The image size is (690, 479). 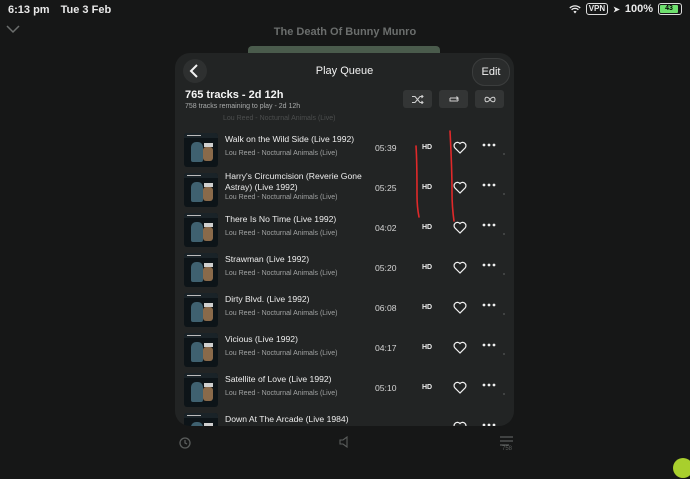 What do you see at coordinates (261, 339) in the screenshot?
I see `track-title: Vicious (Live 1992)` at bounding box center [261, 339].